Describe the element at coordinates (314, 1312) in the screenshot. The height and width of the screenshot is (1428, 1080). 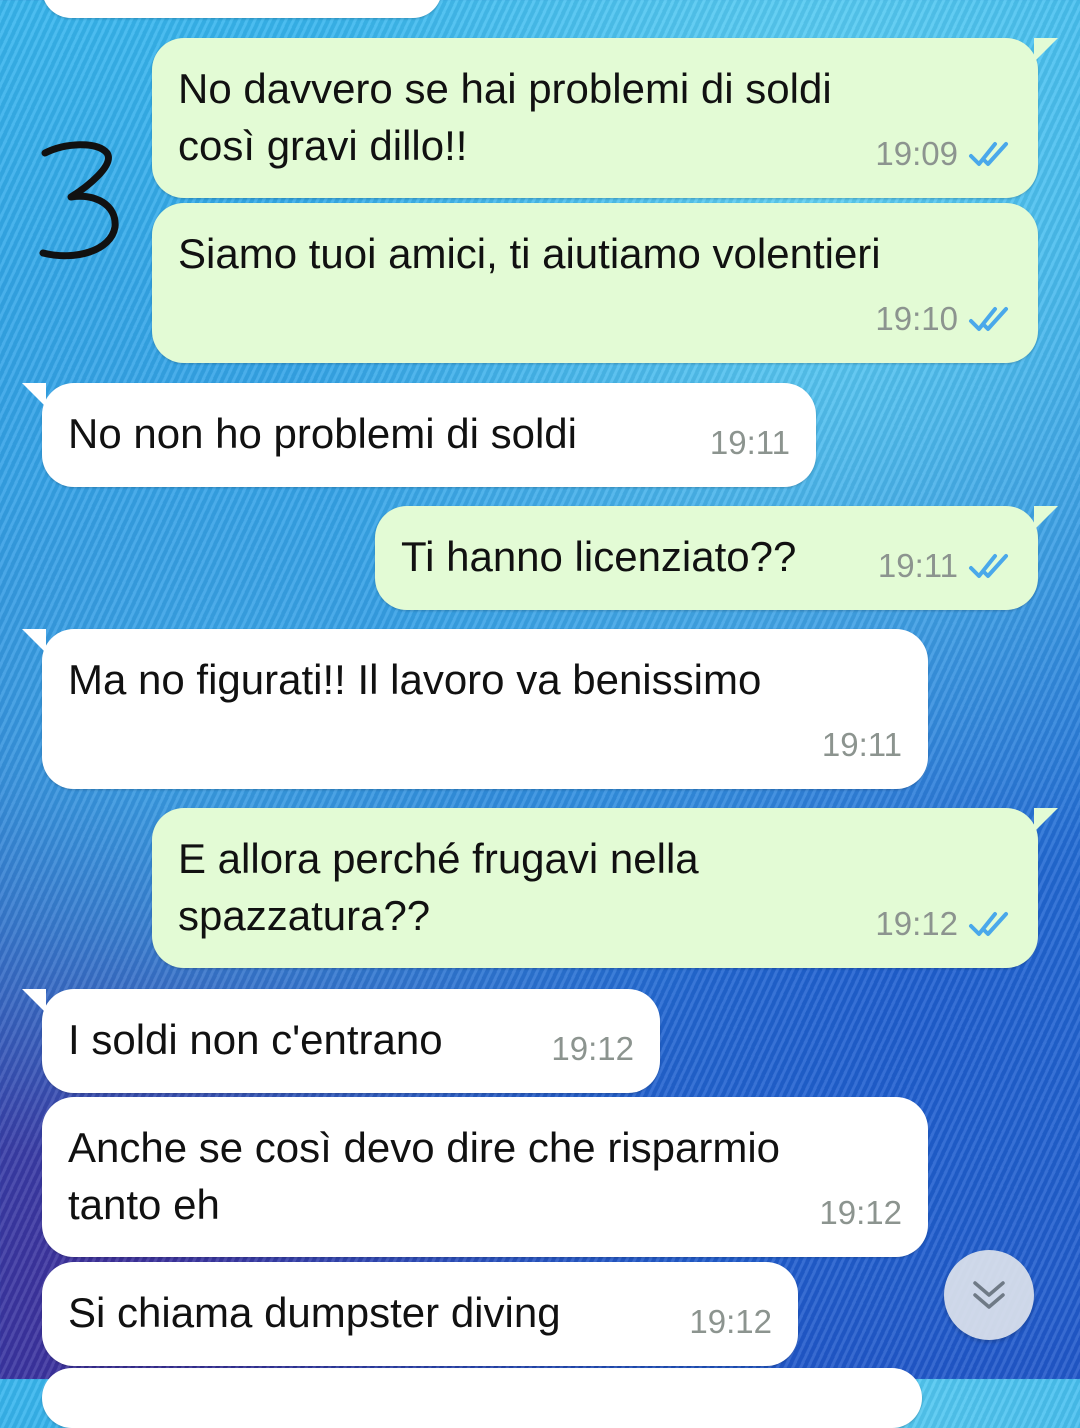
I see `message-text-line: Si chiama dumpster diving` at that location.